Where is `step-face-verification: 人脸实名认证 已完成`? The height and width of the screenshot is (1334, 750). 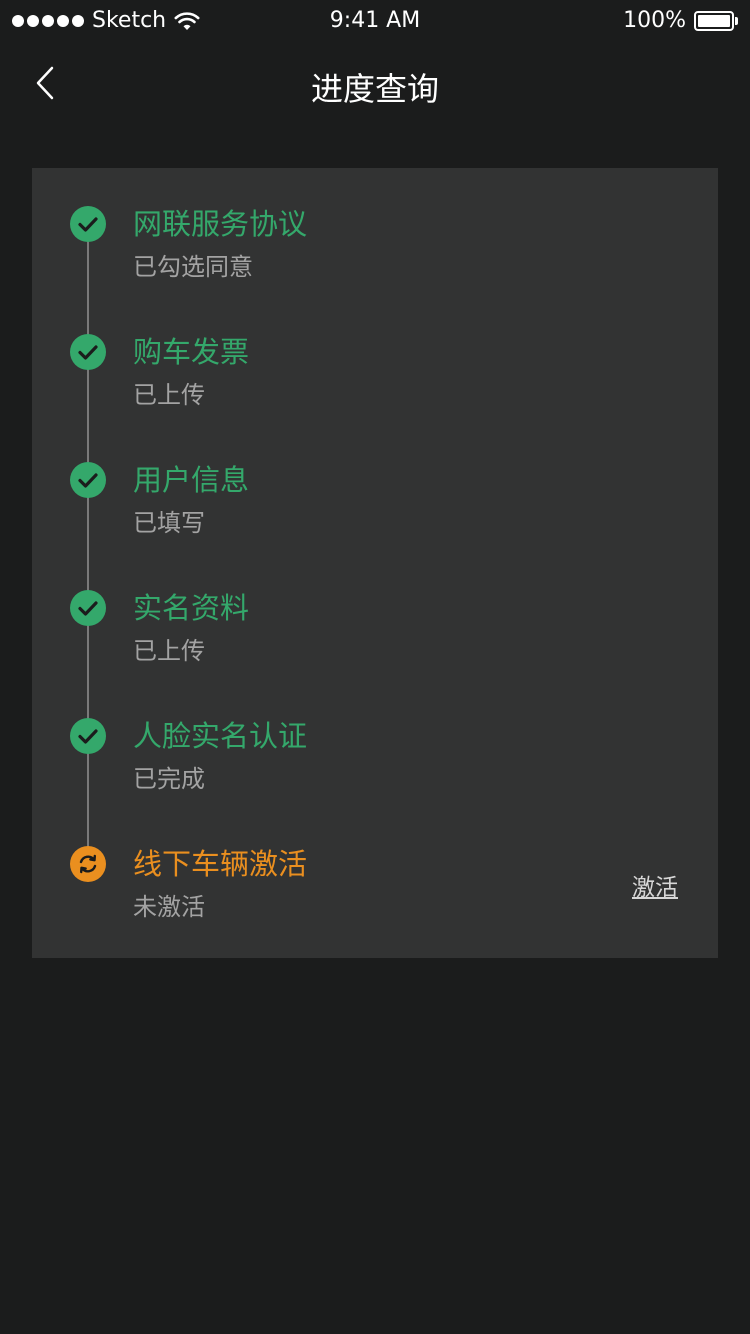 step-face-verification: 人脸实名认证 已完成 is located at coordinates (375, 736).